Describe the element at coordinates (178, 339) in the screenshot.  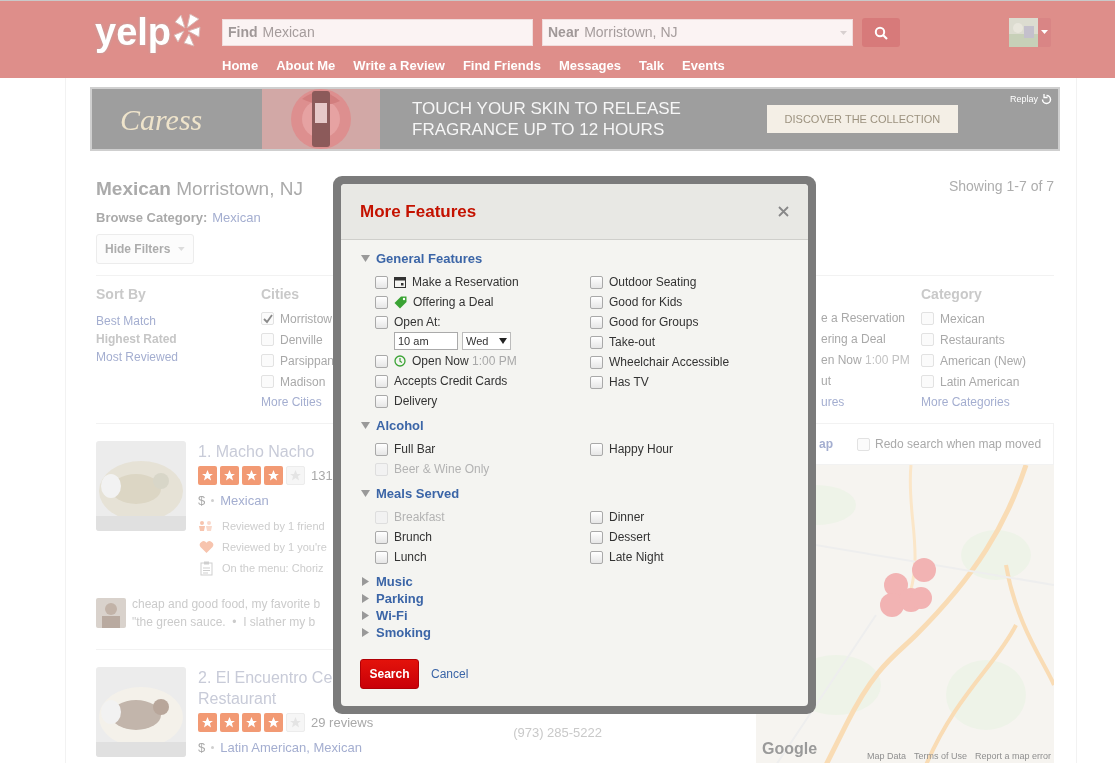
I see `sort-option: Highest Rated` at that location.